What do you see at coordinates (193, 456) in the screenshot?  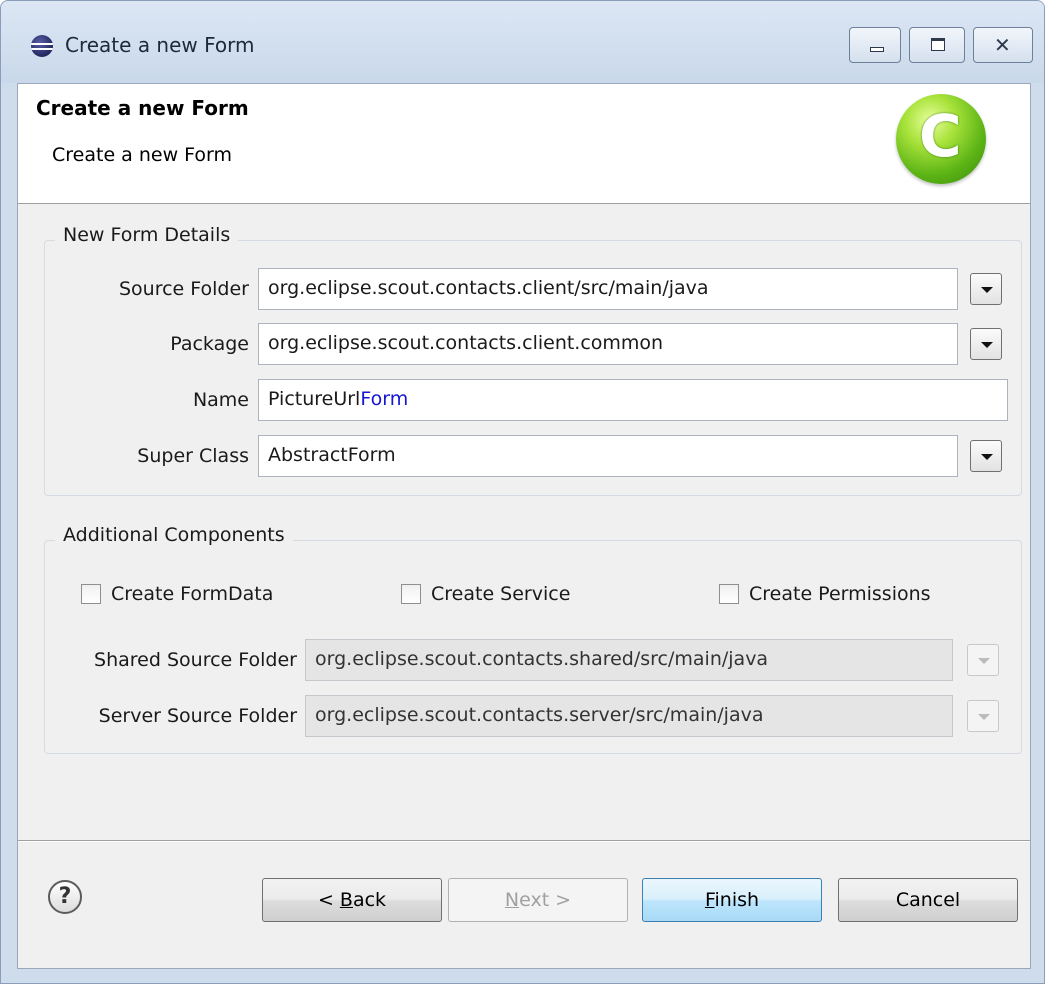 I see `super-class-label: Super Class` at bounding box center [193, 456].